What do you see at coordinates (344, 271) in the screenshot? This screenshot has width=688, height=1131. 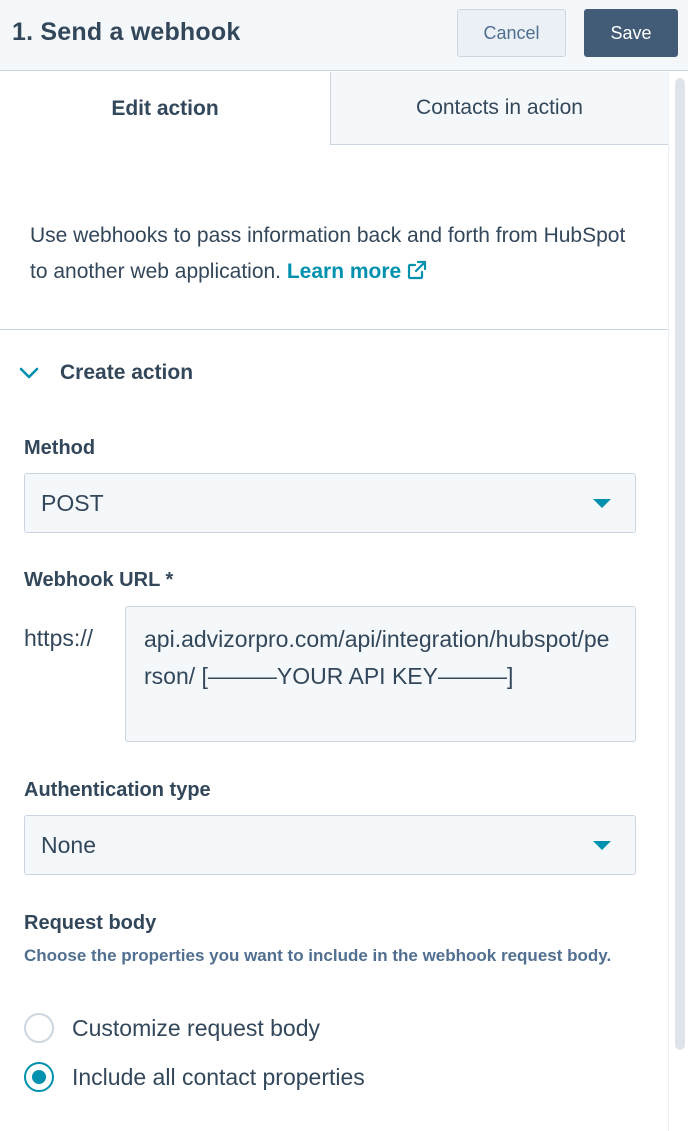 I see `learn-more-label: Learn more` at bounding box center [344, 271].